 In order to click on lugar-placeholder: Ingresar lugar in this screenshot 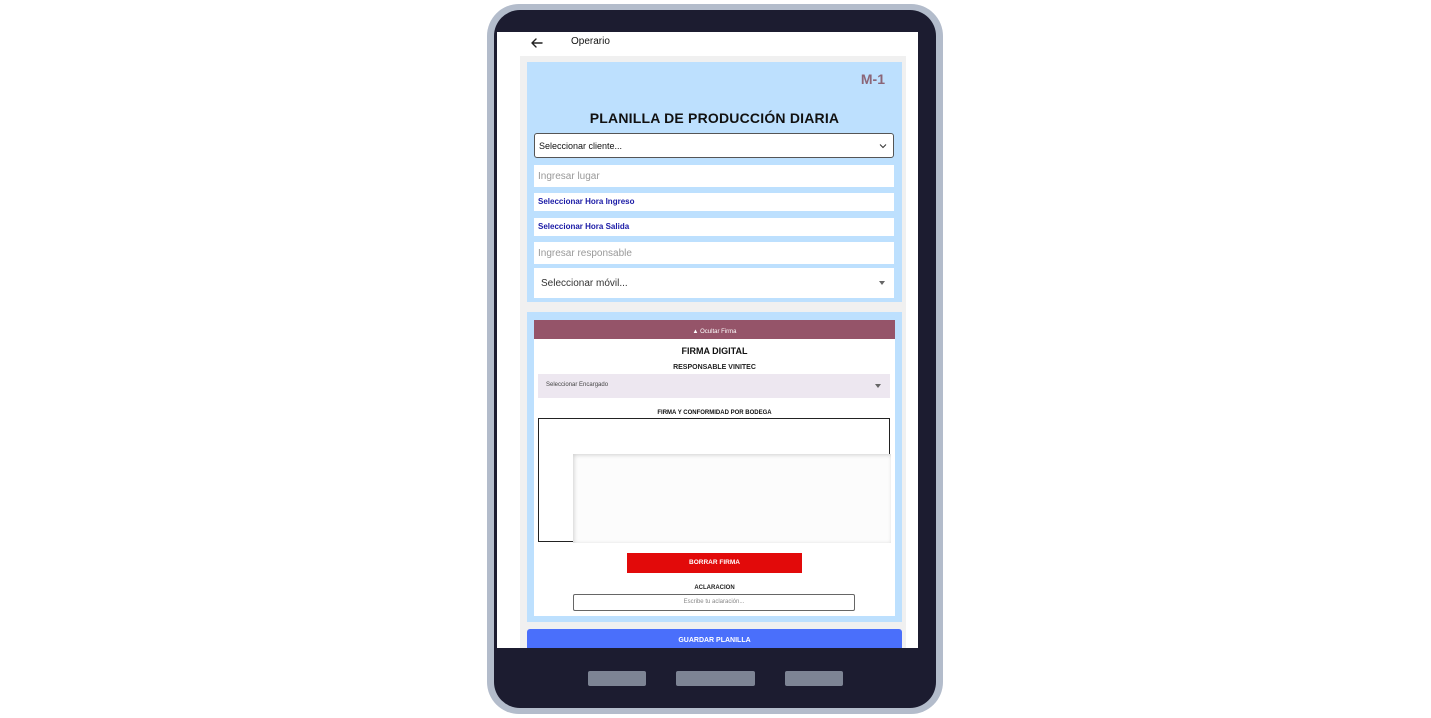, I will do `click(569, 176)`.